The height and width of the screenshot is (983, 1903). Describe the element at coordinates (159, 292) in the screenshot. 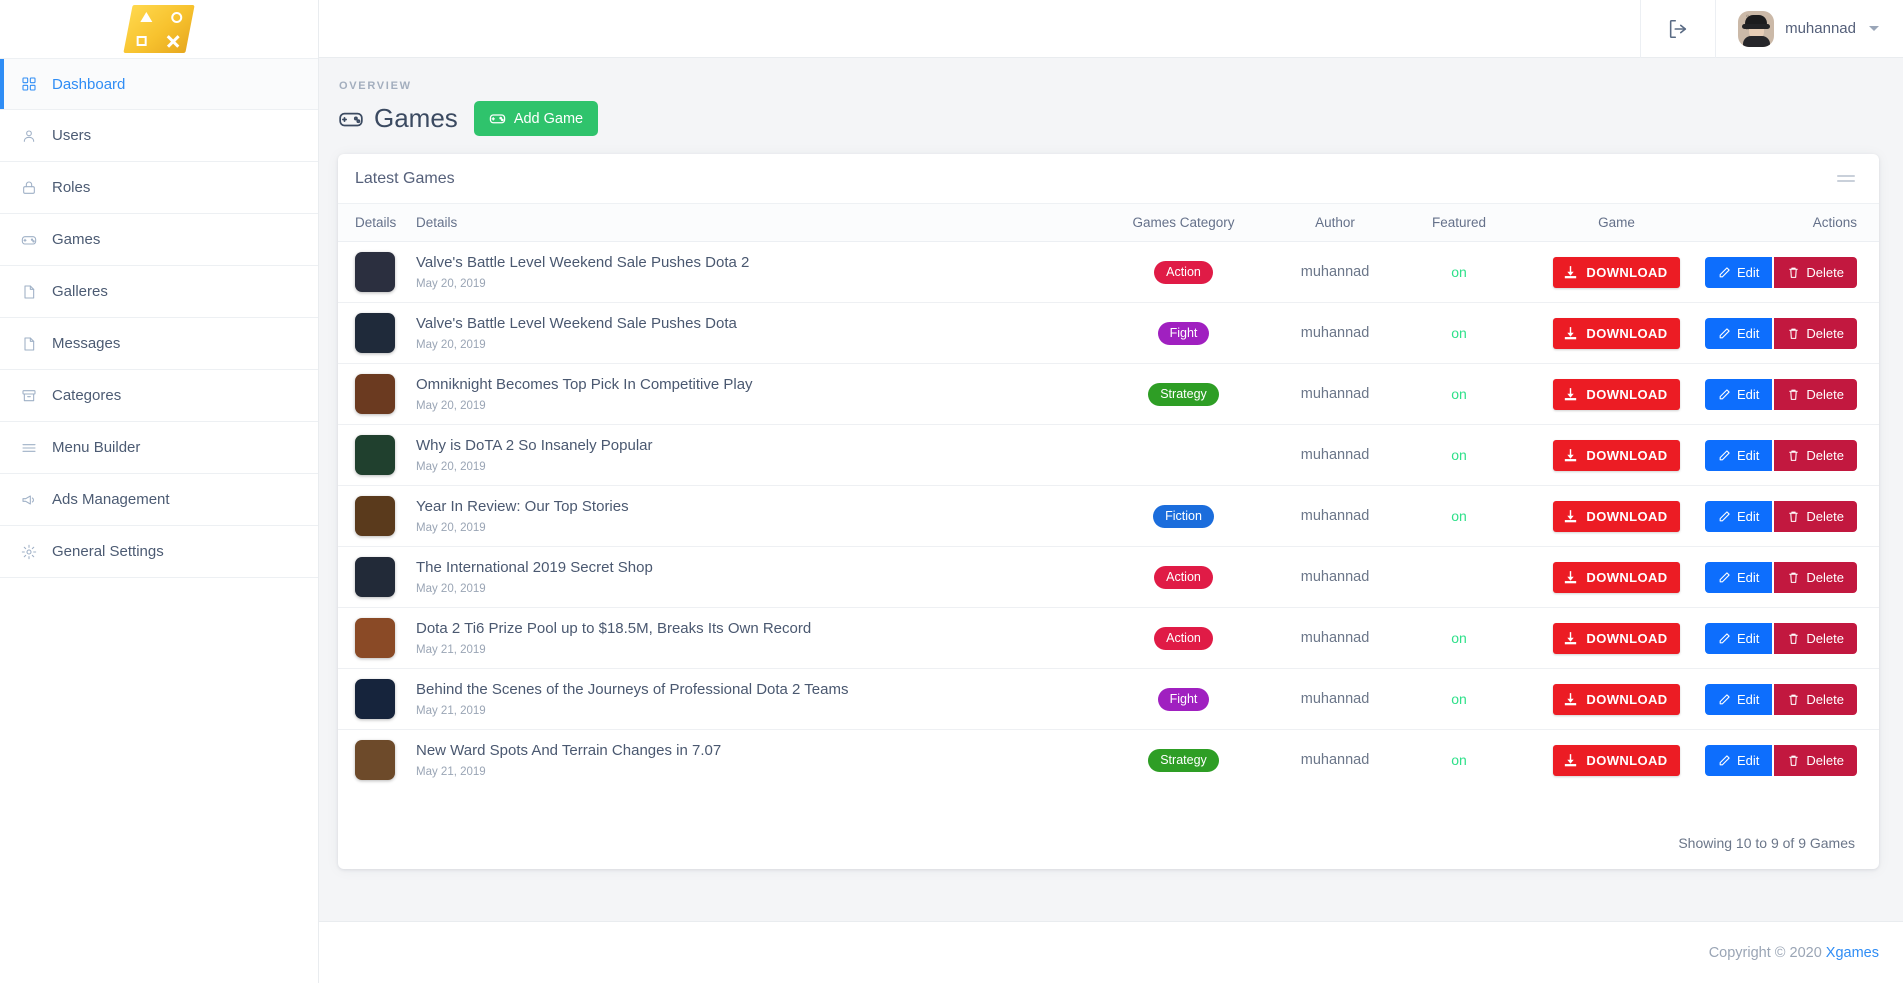

I see `sidebar-item-galleres: Galleres` at that location.